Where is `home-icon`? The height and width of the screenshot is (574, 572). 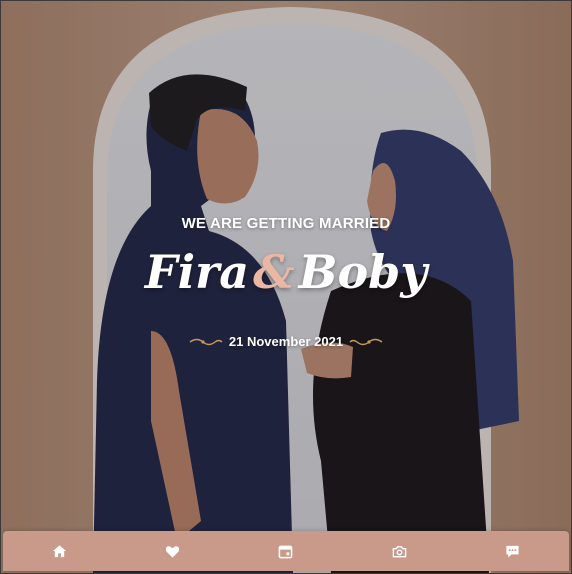 home-icon is located at coordinates (60, 550).